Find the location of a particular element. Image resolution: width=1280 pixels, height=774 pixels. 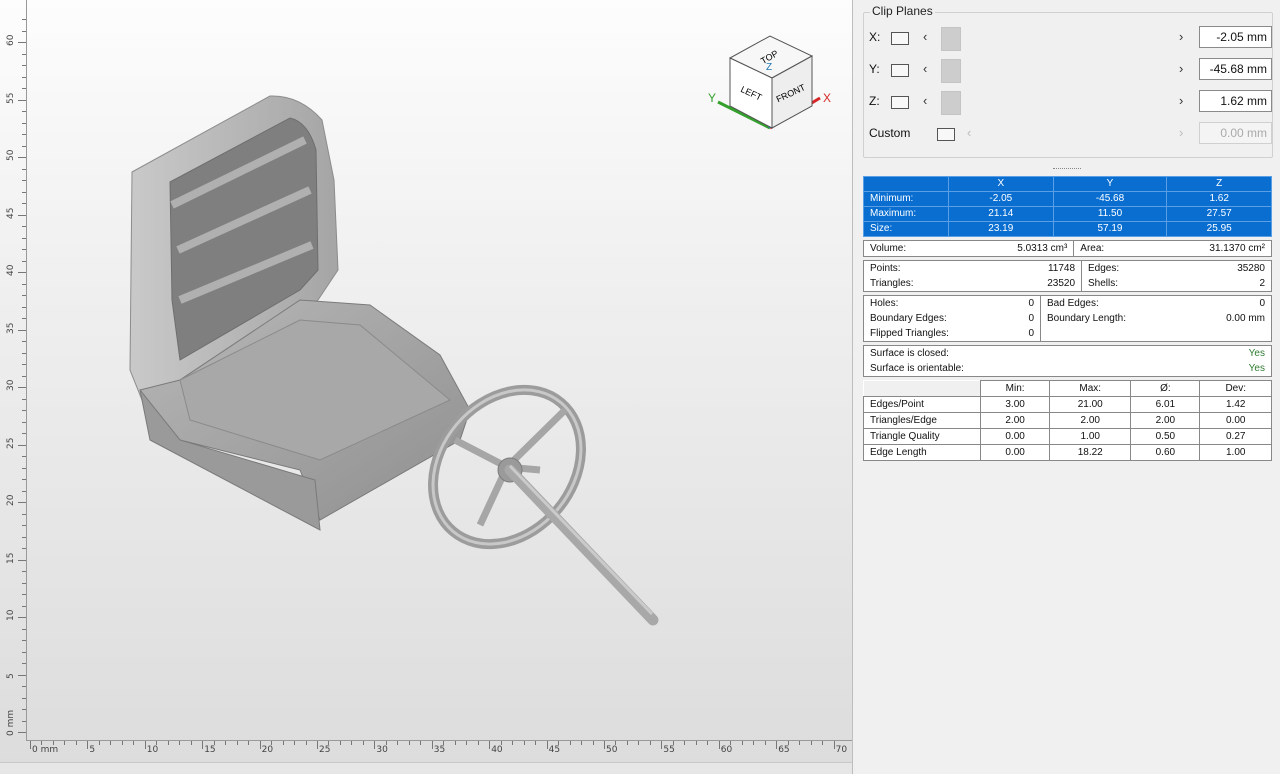

clip-x-value-field: -2.05 mm is located at coordinates (1235, 37).